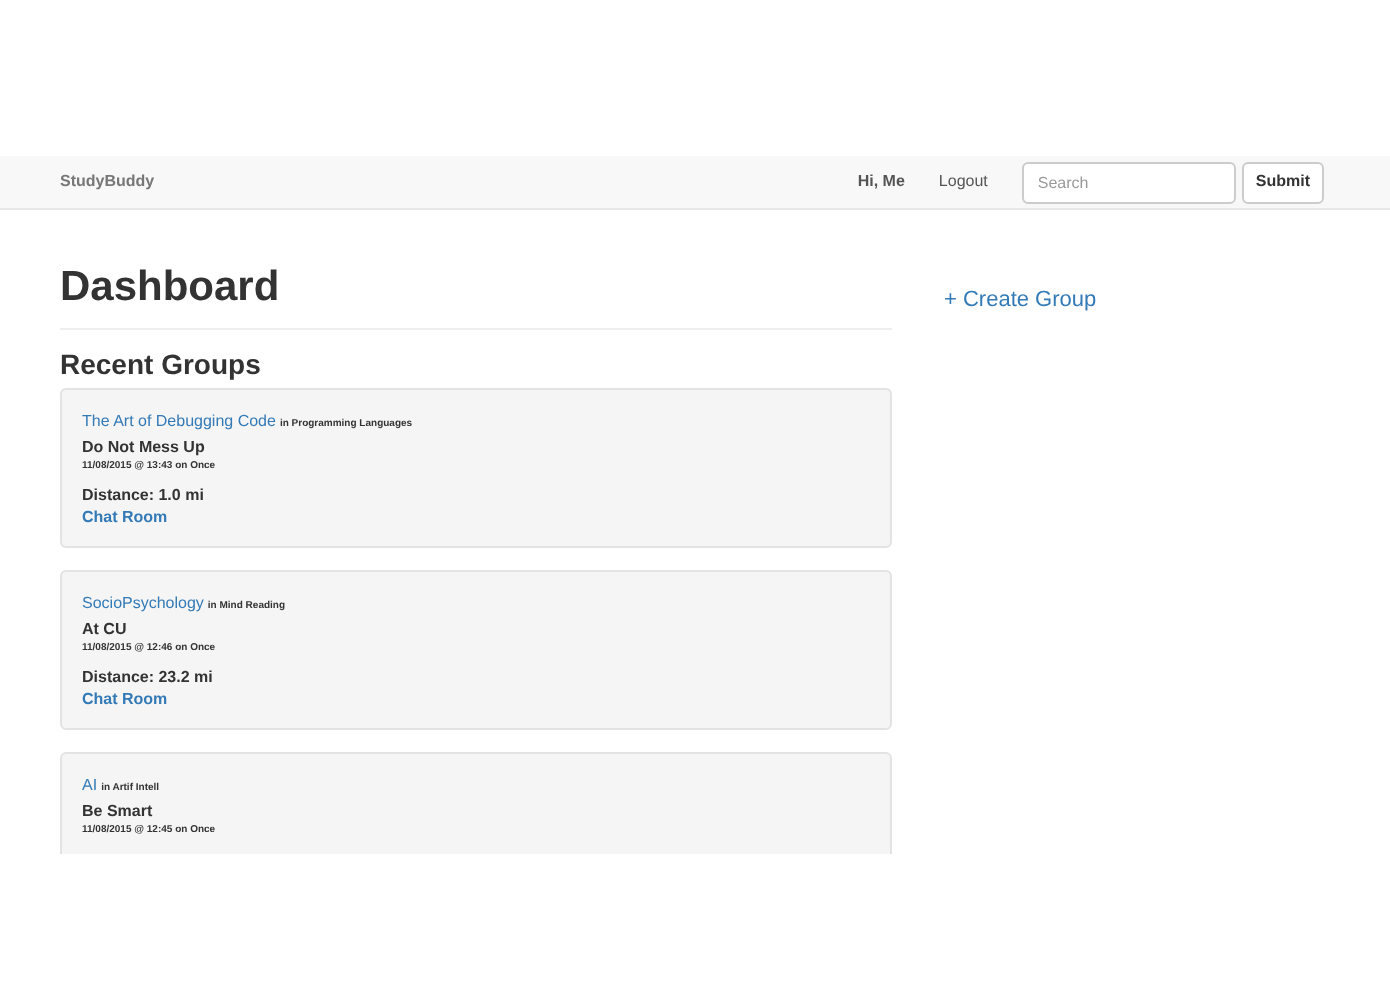 Image resolution: width=1390 pixels, height=988 pixels. Describe the element at coordinates (143, 604) in the screenshot. I see `group-name-link: SocioPsychology` at that location.